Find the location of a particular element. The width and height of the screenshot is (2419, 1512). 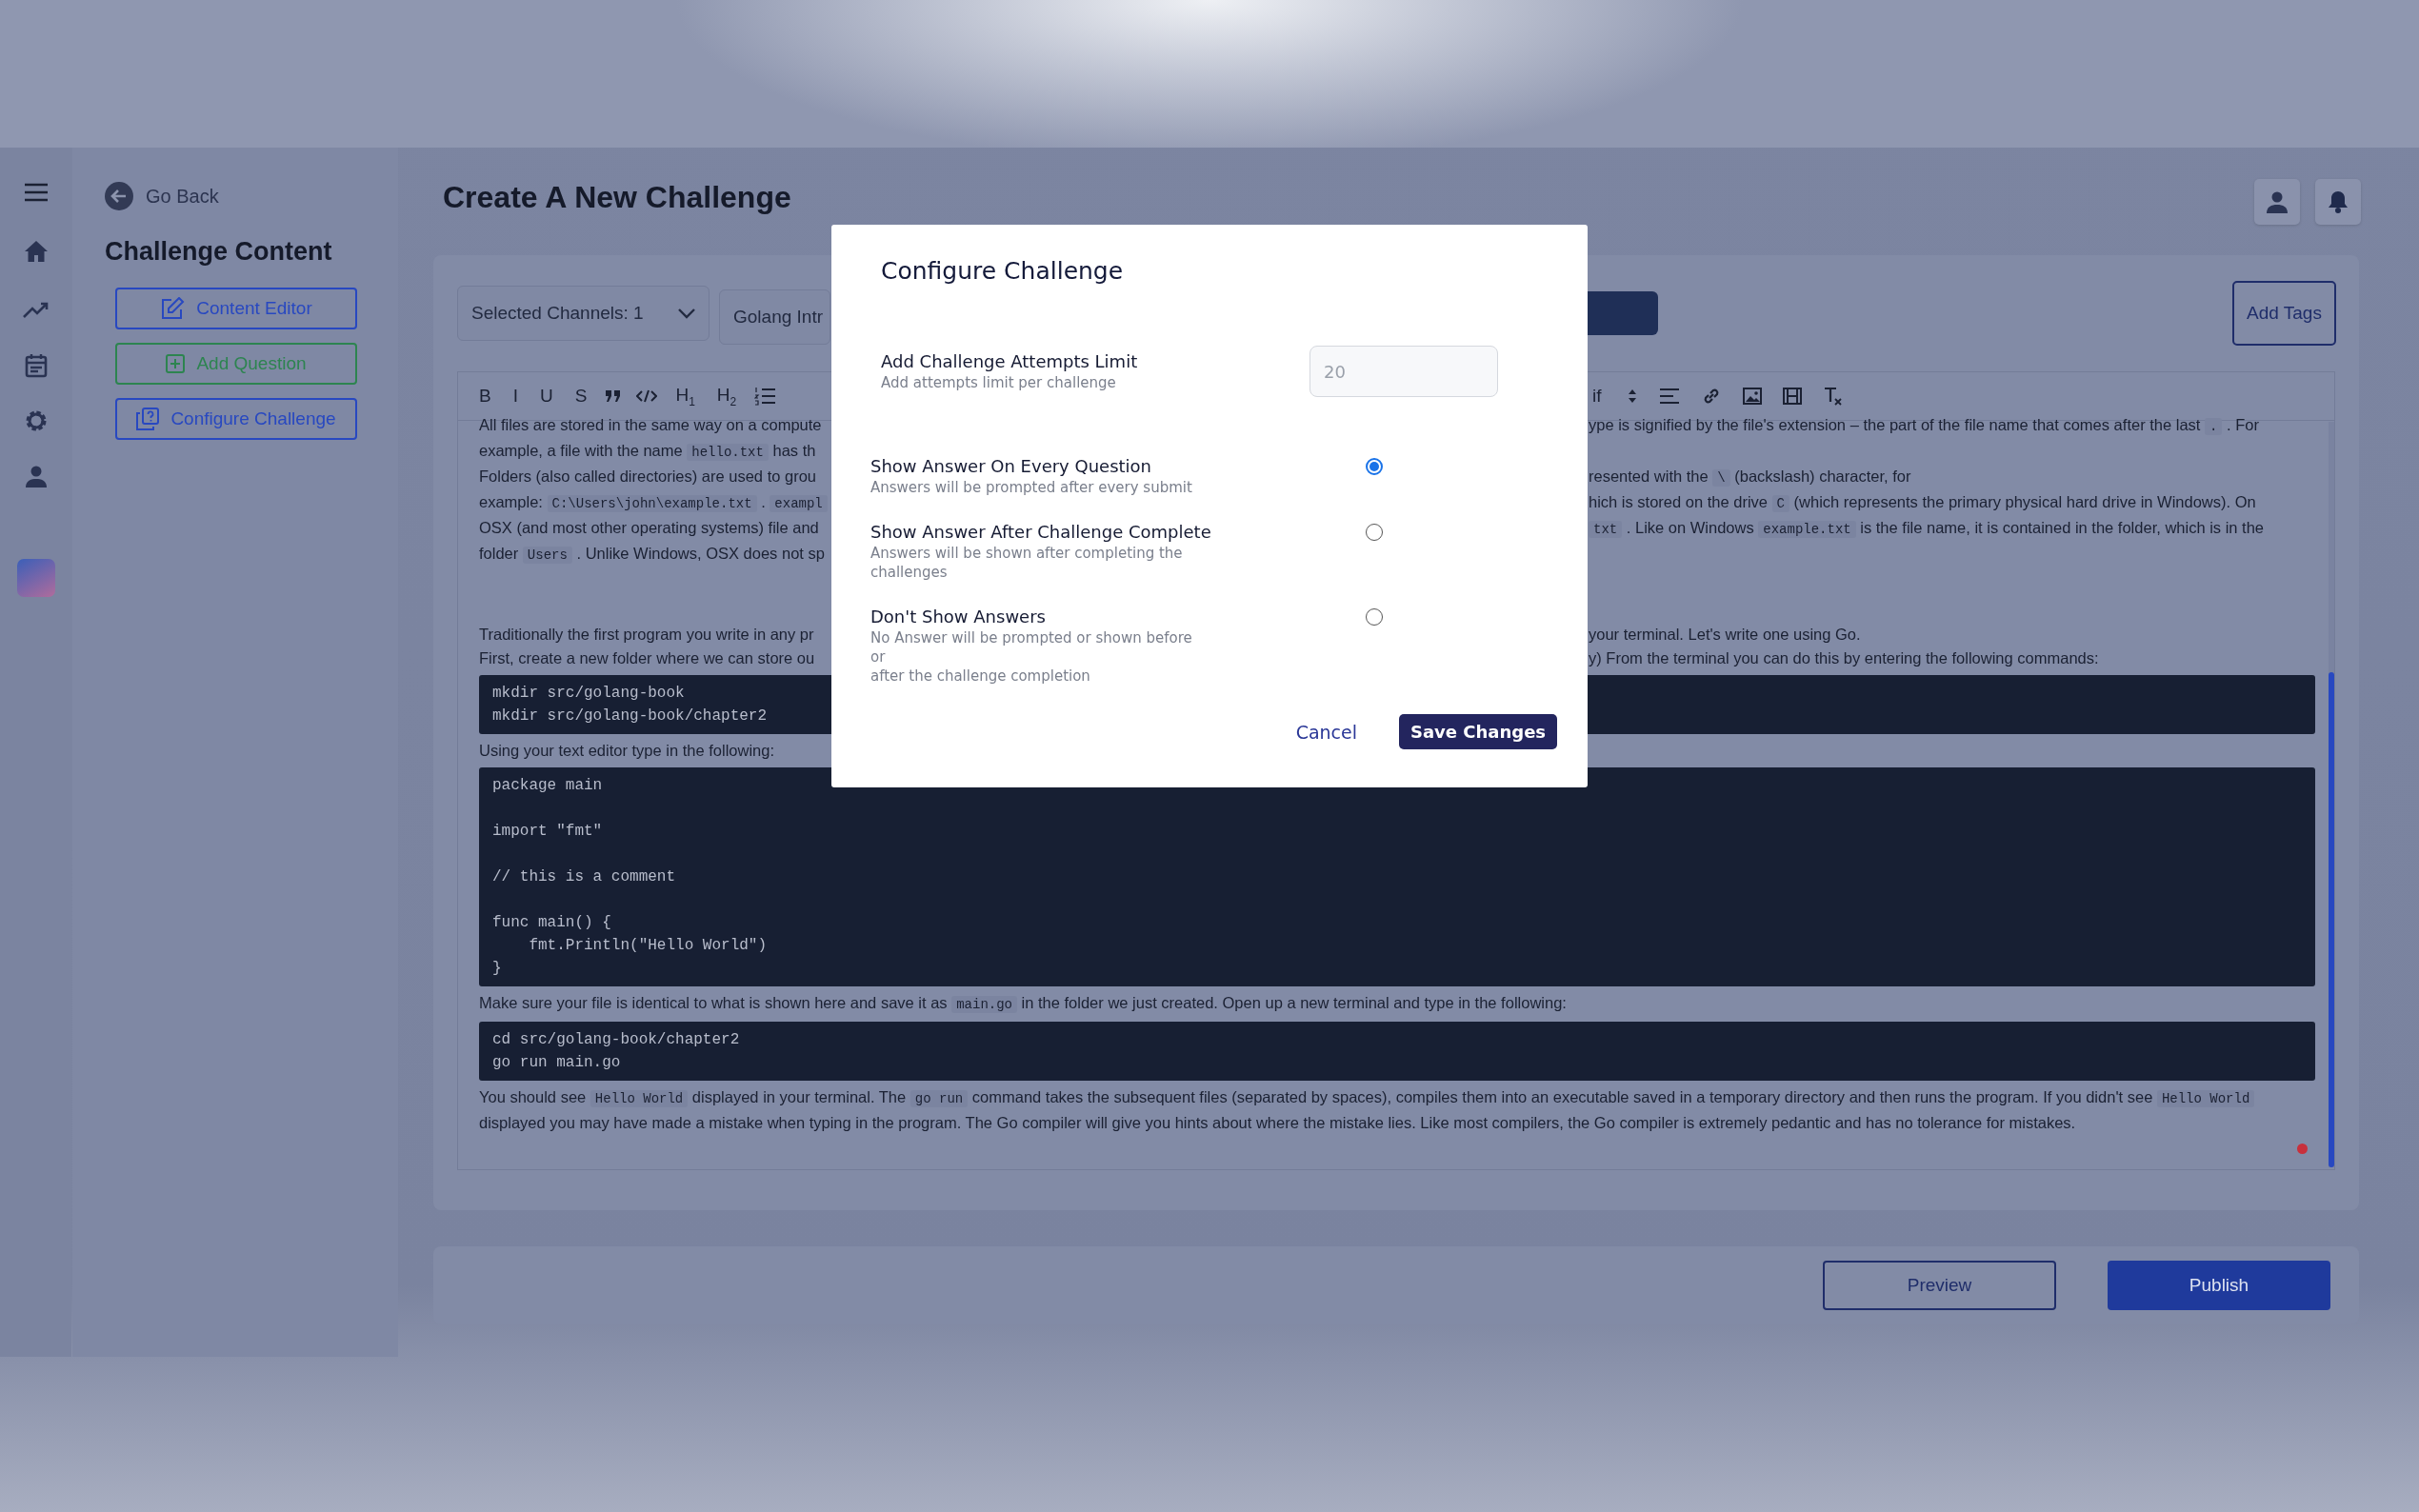

preview-button: Preview is located at coordinates (1939, 1285).